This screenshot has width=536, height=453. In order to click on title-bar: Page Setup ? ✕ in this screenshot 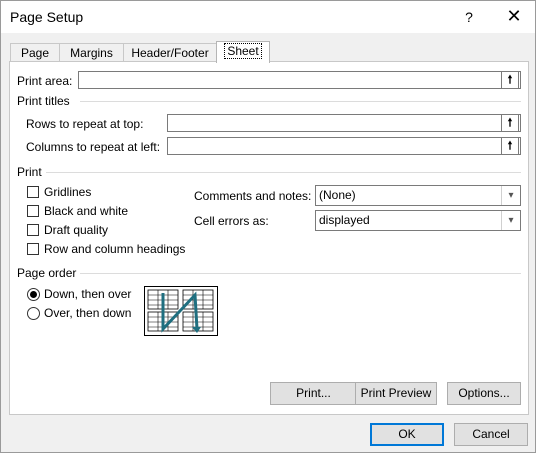, I will do `click(268, 17)`.